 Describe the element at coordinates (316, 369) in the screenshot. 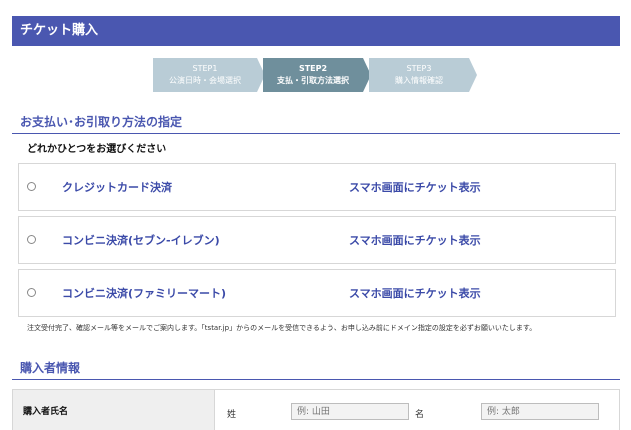

I see `buyer-section-title: 購入者情報` at that location.